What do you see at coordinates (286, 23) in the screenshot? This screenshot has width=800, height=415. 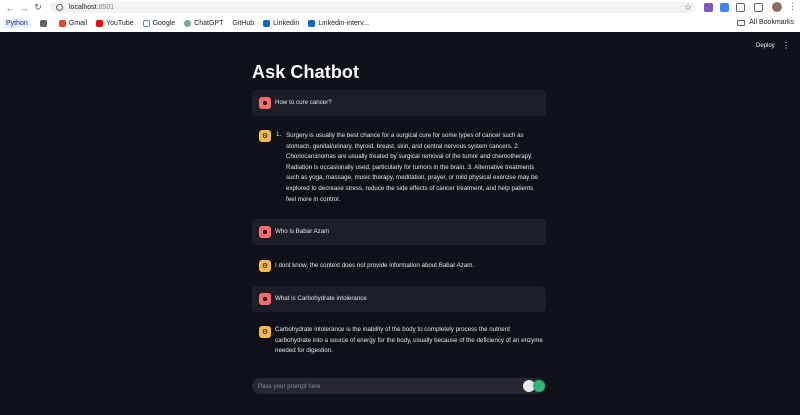 I see `bookmark-label: Linkedin` at bounding box center [286, 23].